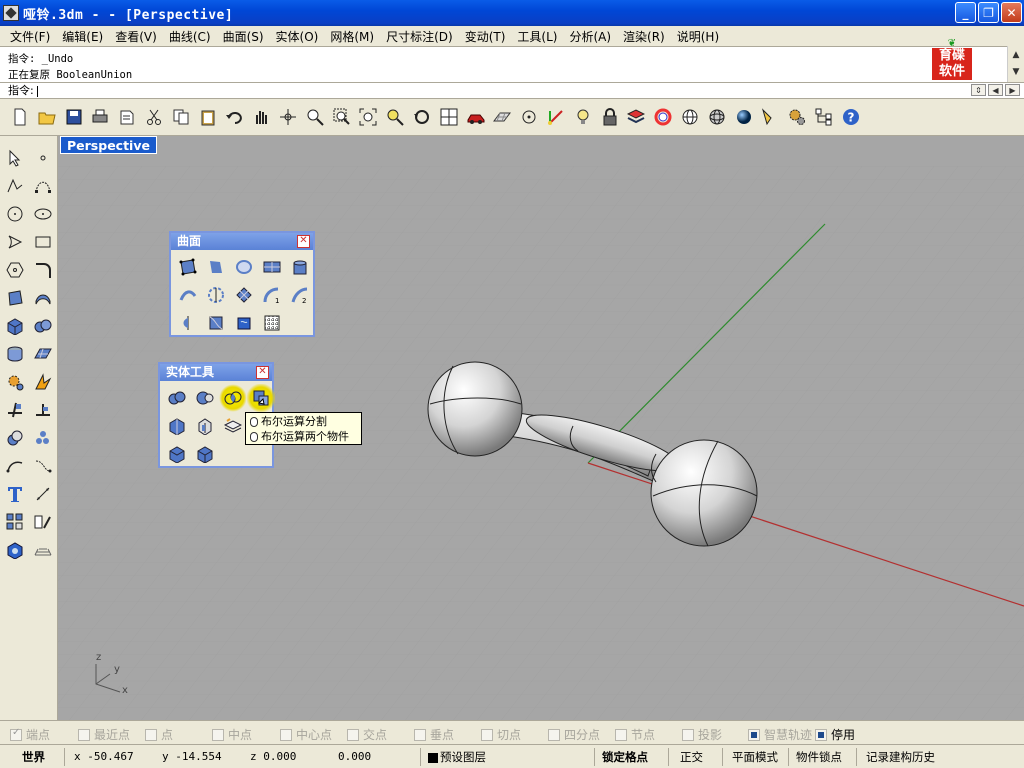 The image size is (1024, 768). What do you see at coordinates (702, 734) in the screenshot?
I see `osnap-project: 投影` at bounding box center [702, 734].